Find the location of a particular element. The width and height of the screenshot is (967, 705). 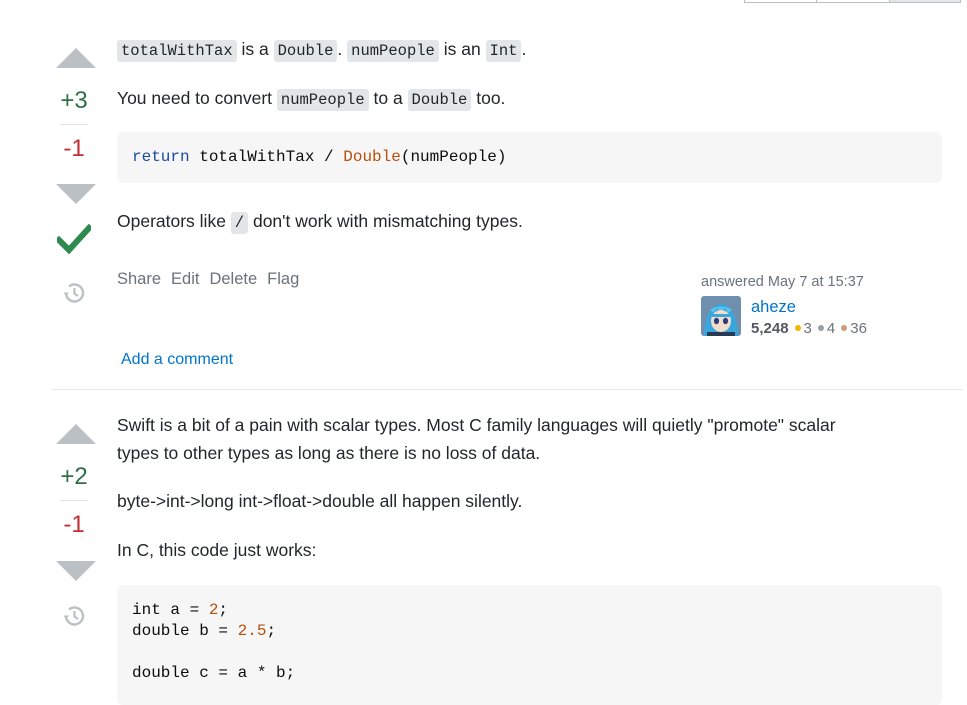

answered-time: answered May 7 at 15:37 is located at coordinates (782, 282).